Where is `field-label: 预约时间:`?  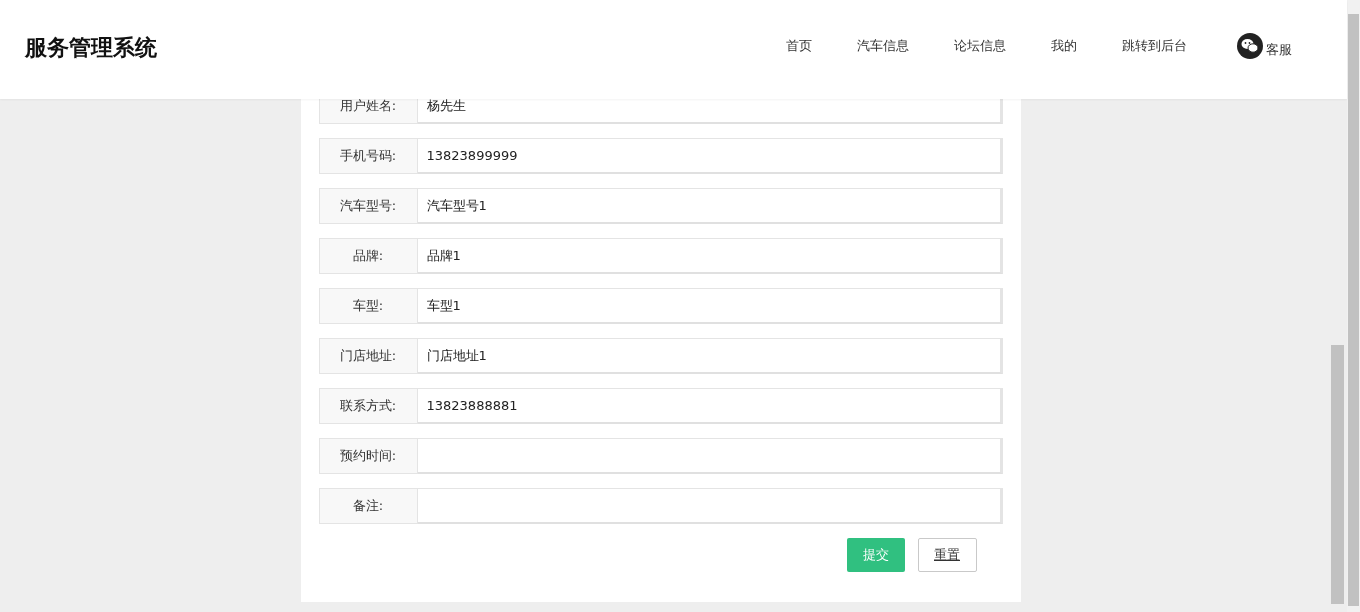 field-label: 预约时间: is located at coordinates (368, 456).